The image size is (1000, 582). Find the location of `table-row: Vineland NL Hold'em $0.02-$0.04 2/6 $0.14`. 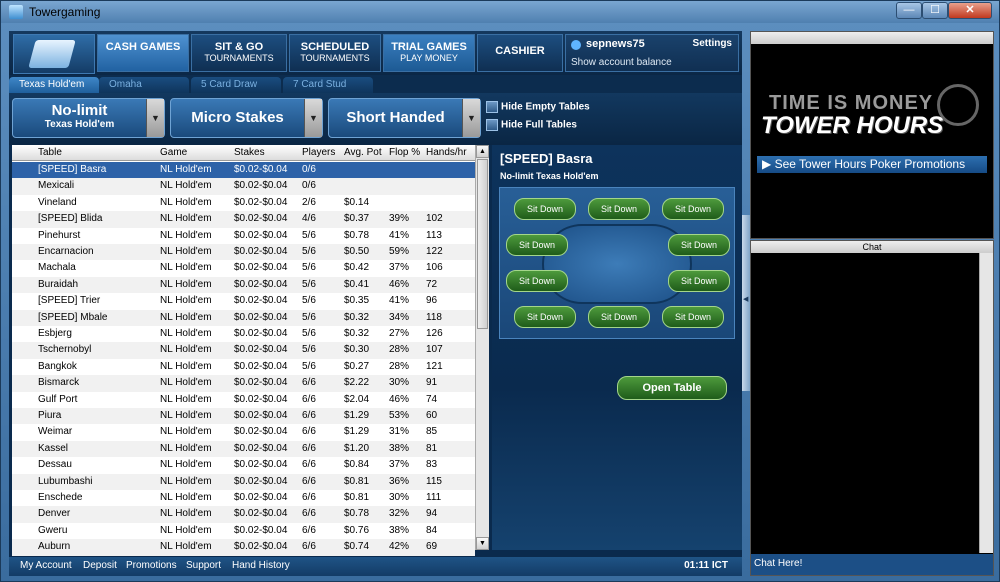

table-row: Vineland NL Hold'em $0.02-$0.04 2/6 $0.14 is located at coordinates (243, 203).